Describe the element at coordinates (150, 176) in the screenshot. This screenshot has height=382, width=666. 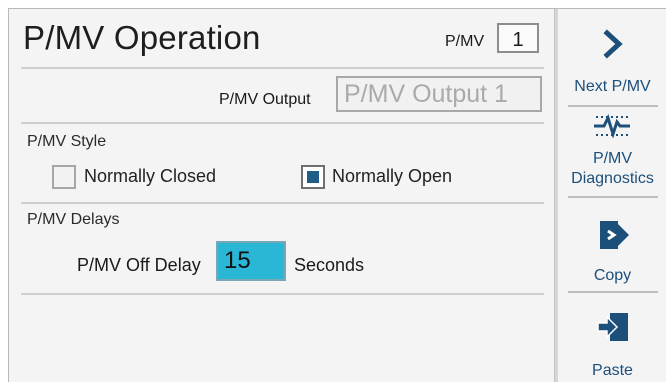
I see `normally-closed-label: Normally Closed` at that location.